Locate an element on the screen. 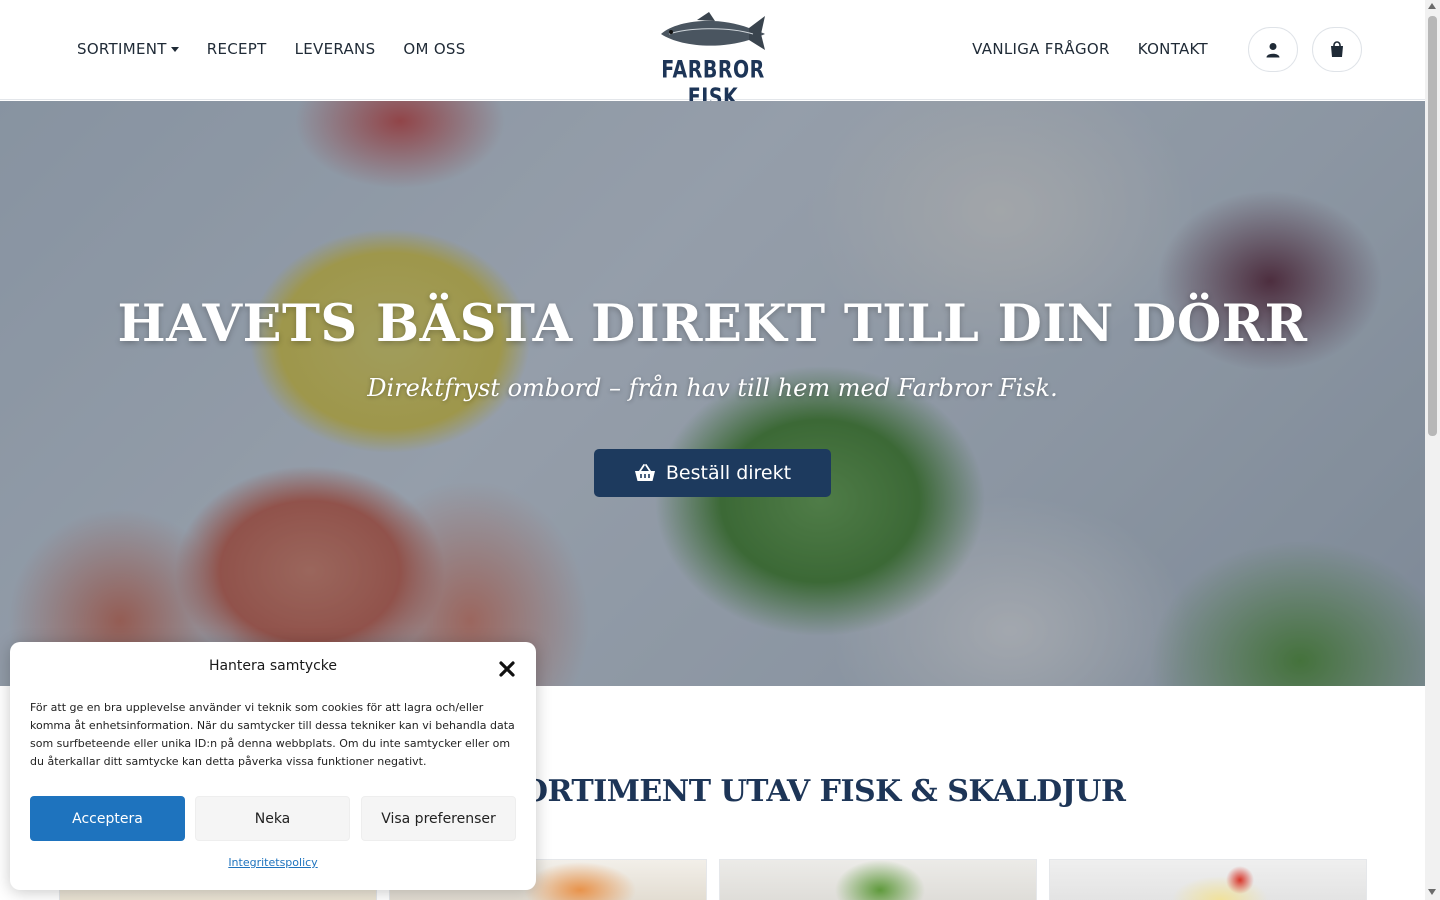  nav-sortiment: SORTIMENT is located at coordinates (128, 49).